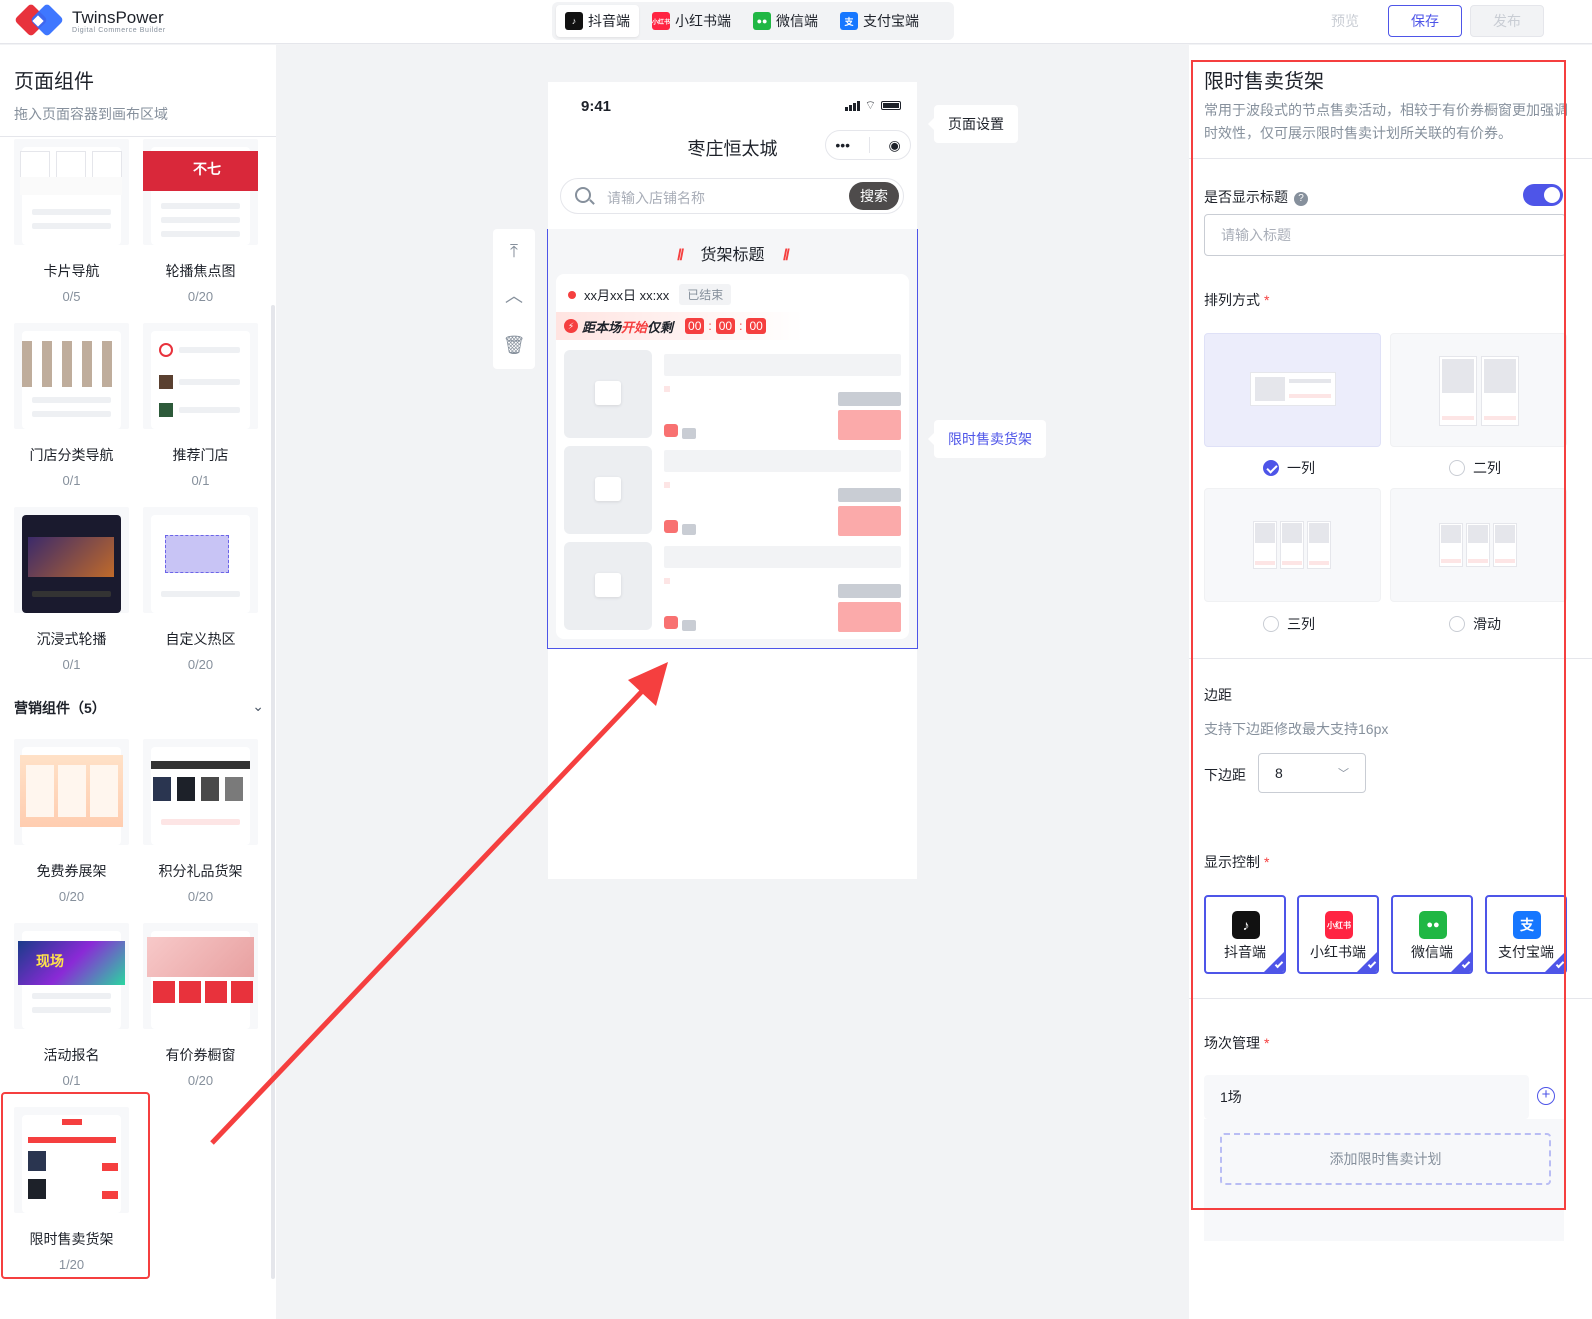 Image resolution: width=1592 pixels, height=1319 pixels. Describe the element at coordinates (200, 871) in the screenshot. I see `component-name: 积分礼品货架` at that location.